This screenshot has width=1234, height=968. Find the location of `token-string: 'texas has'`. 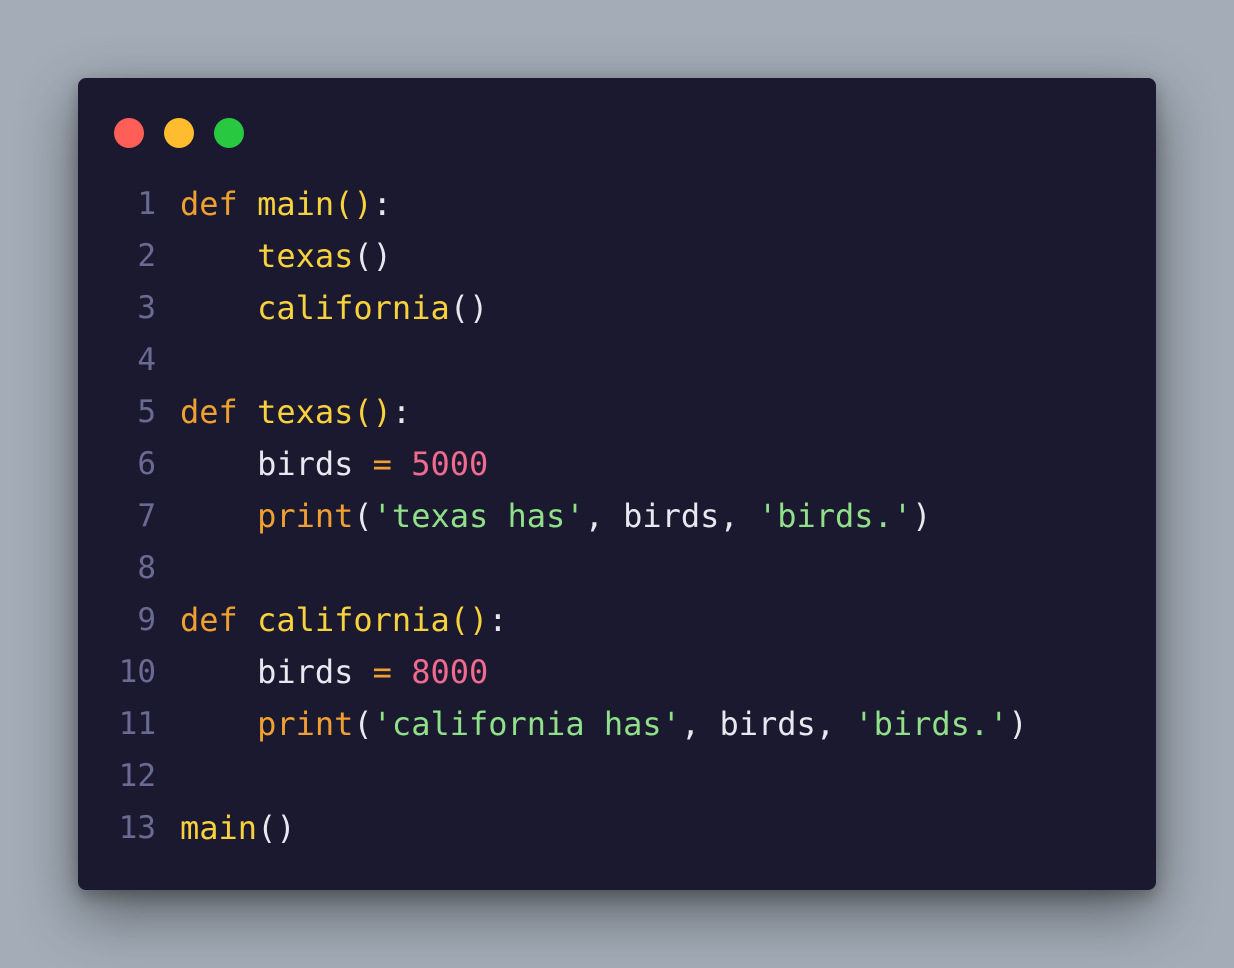

token-string: 'texas has' is located at coordinates (478, 516).